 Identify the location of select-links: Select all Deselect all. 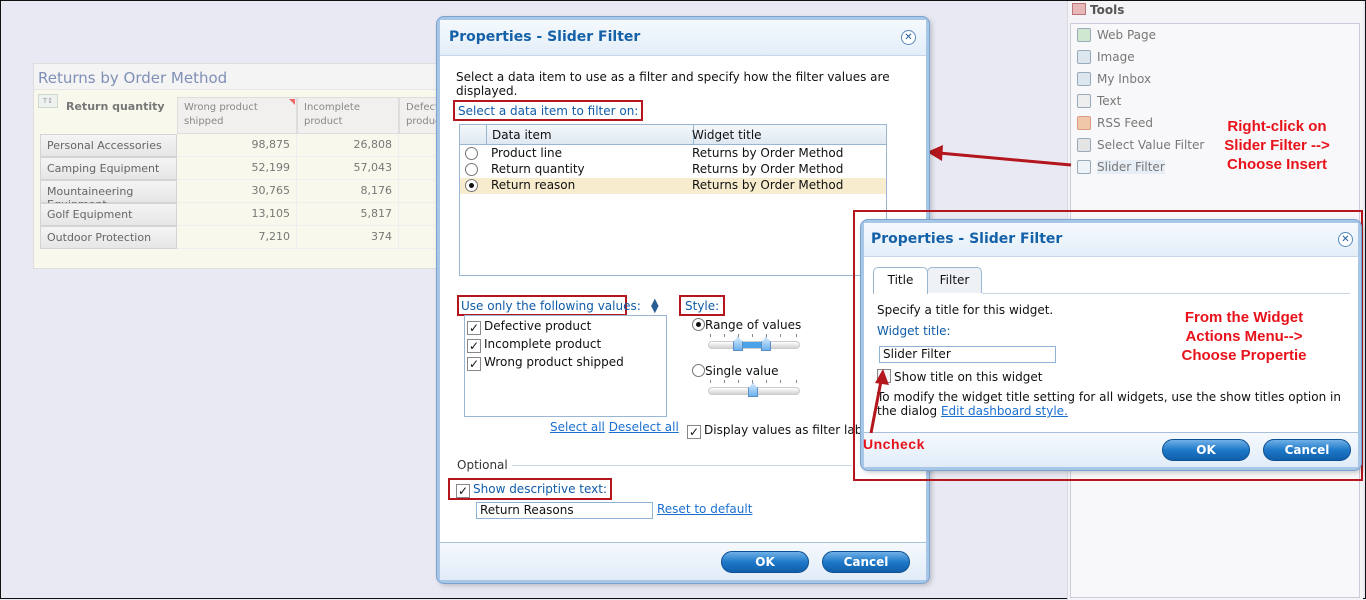
(614, 427).